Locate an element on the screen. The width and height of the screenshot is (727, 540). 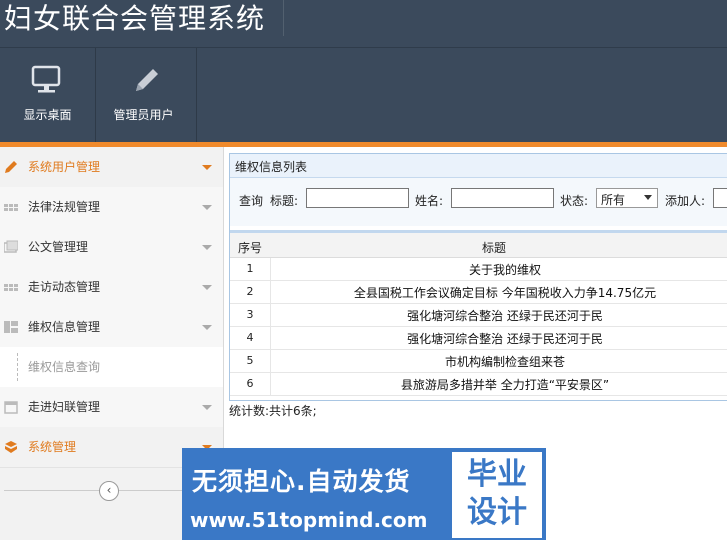
record-count: 统计数:共计6条; is located at coordinates (273, 411).